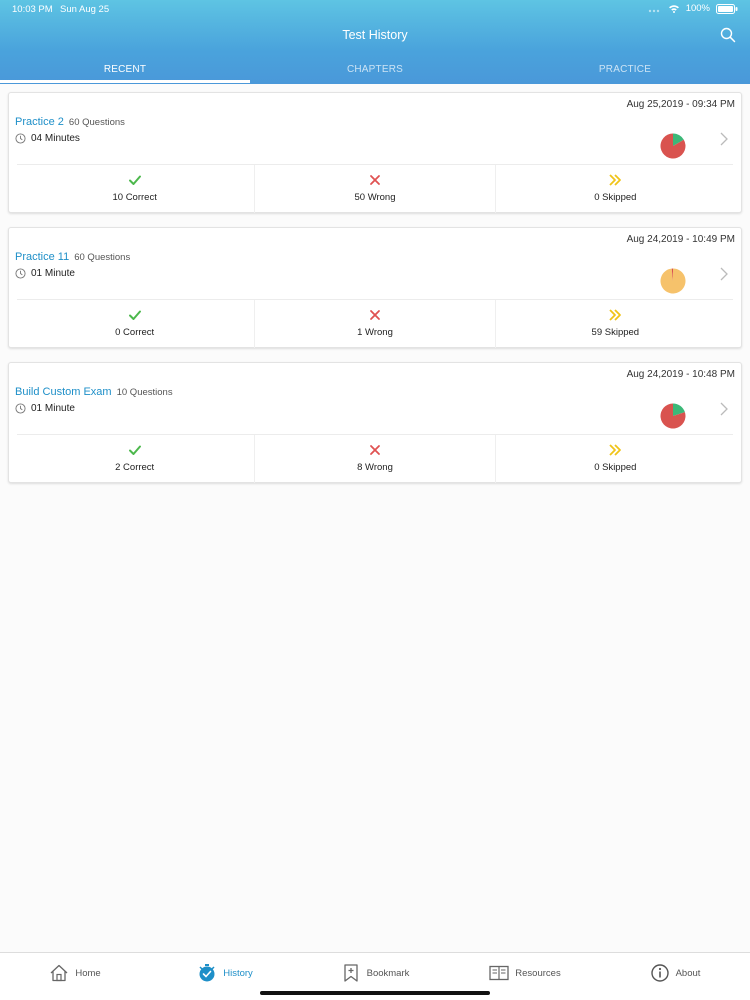 This screenshot has width=750, height=1000. Describe the element at coordinates (375, 197) in the screenshot. I see `wrong-label: 50 Wrong` at that location.